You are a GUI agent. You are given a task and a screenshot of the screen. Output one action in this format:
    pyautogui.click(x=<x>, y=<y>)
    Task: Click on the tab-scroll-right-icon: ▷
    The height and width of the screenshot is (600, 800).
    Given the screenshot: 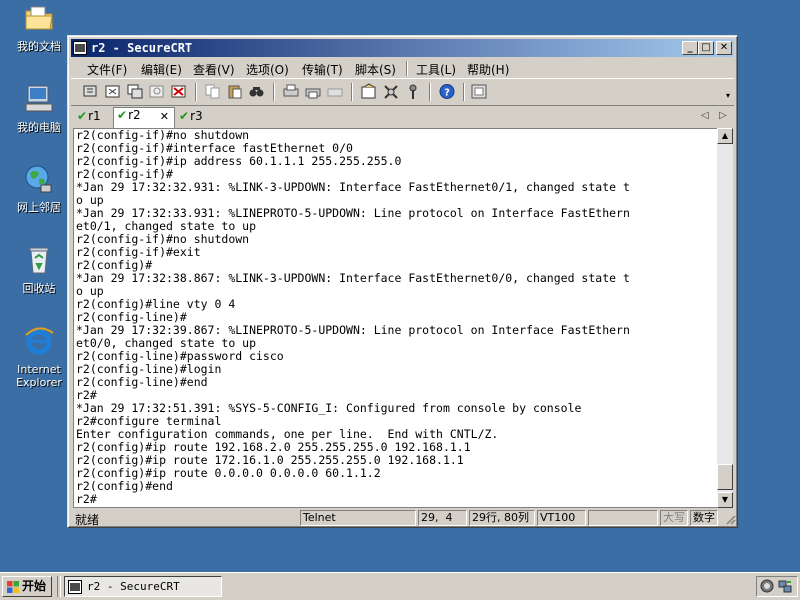 What is the action you would take?
    pyautogui.click(x=723, y=115)
    